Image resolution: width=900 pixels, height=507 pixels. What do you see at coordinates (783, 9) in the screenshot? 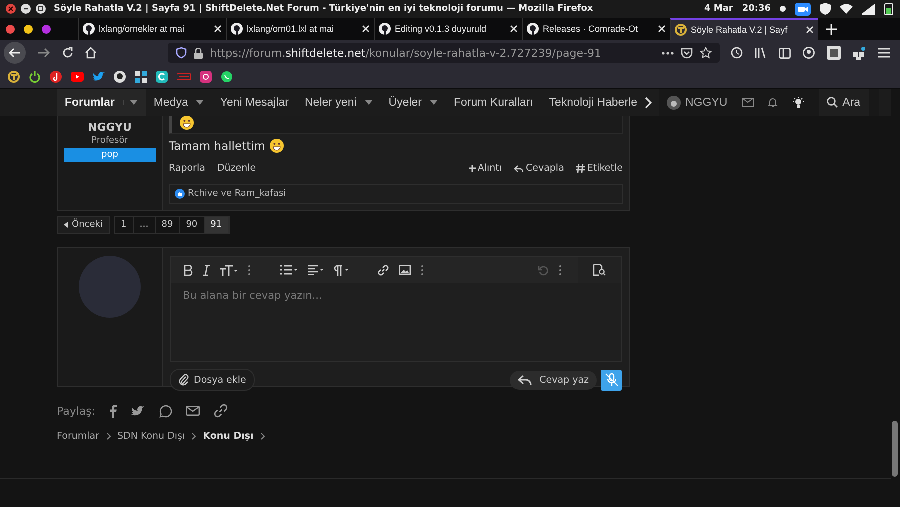
I see `dot-icon` at bounding box center [783, 9].